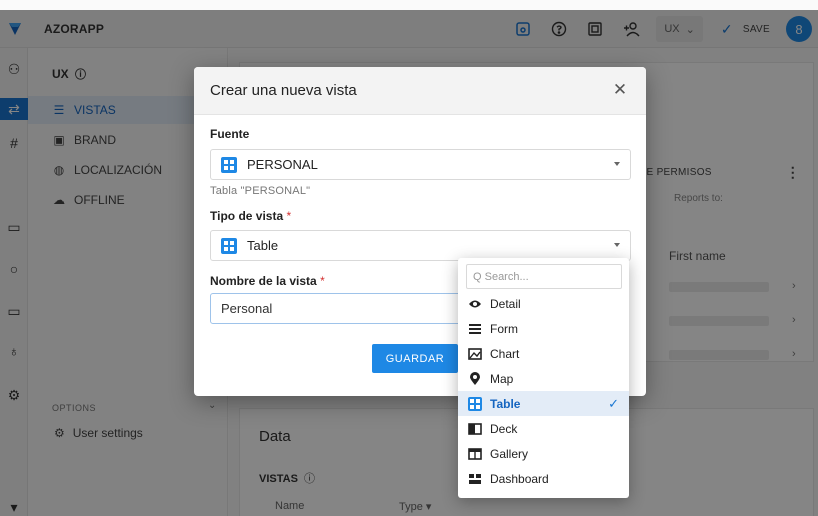 Image resolution: width=818 pixels, height=516 pixels. I want to click on tipo-select-value: Table, so click(263, 245).